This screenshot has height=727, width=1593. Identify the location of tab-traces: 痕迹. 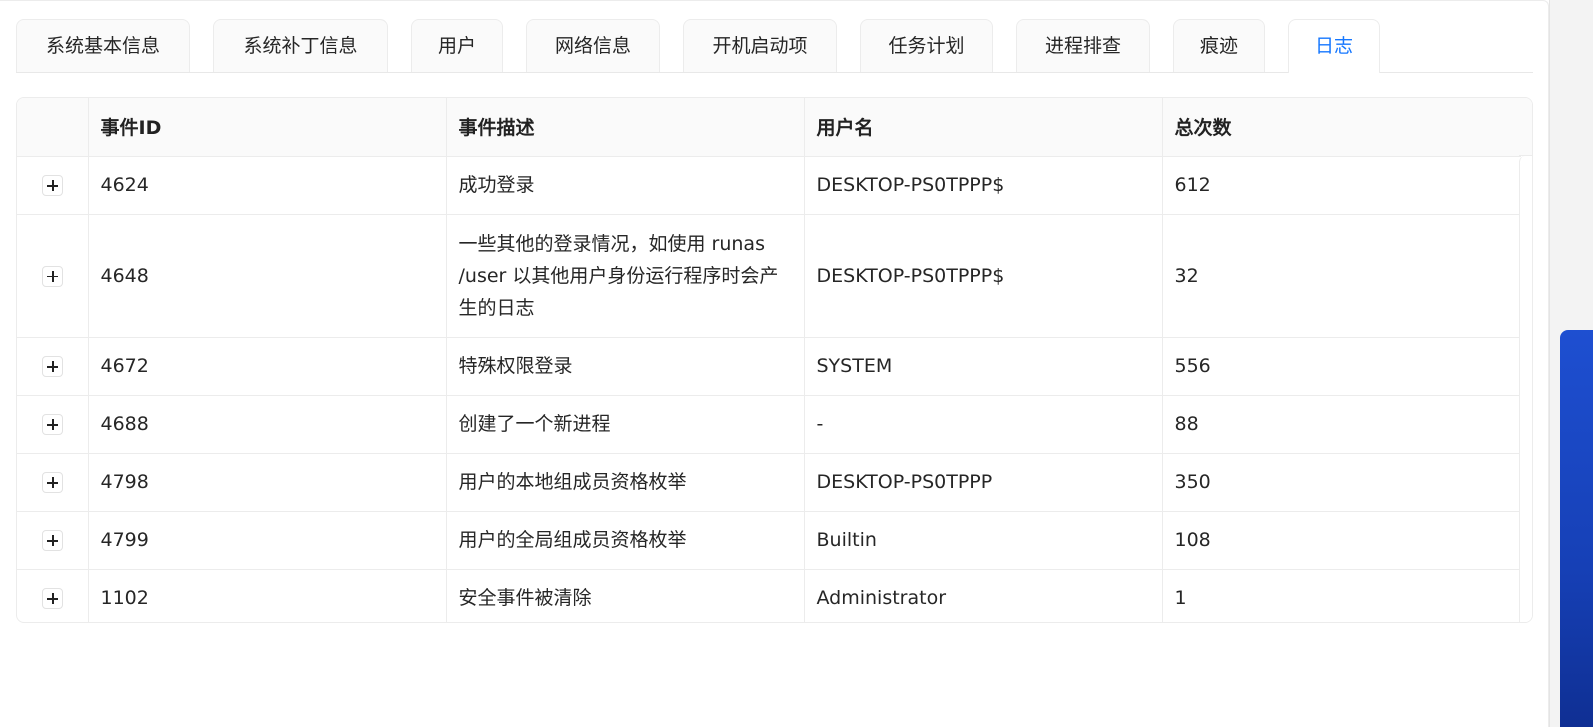
(1219, 45).